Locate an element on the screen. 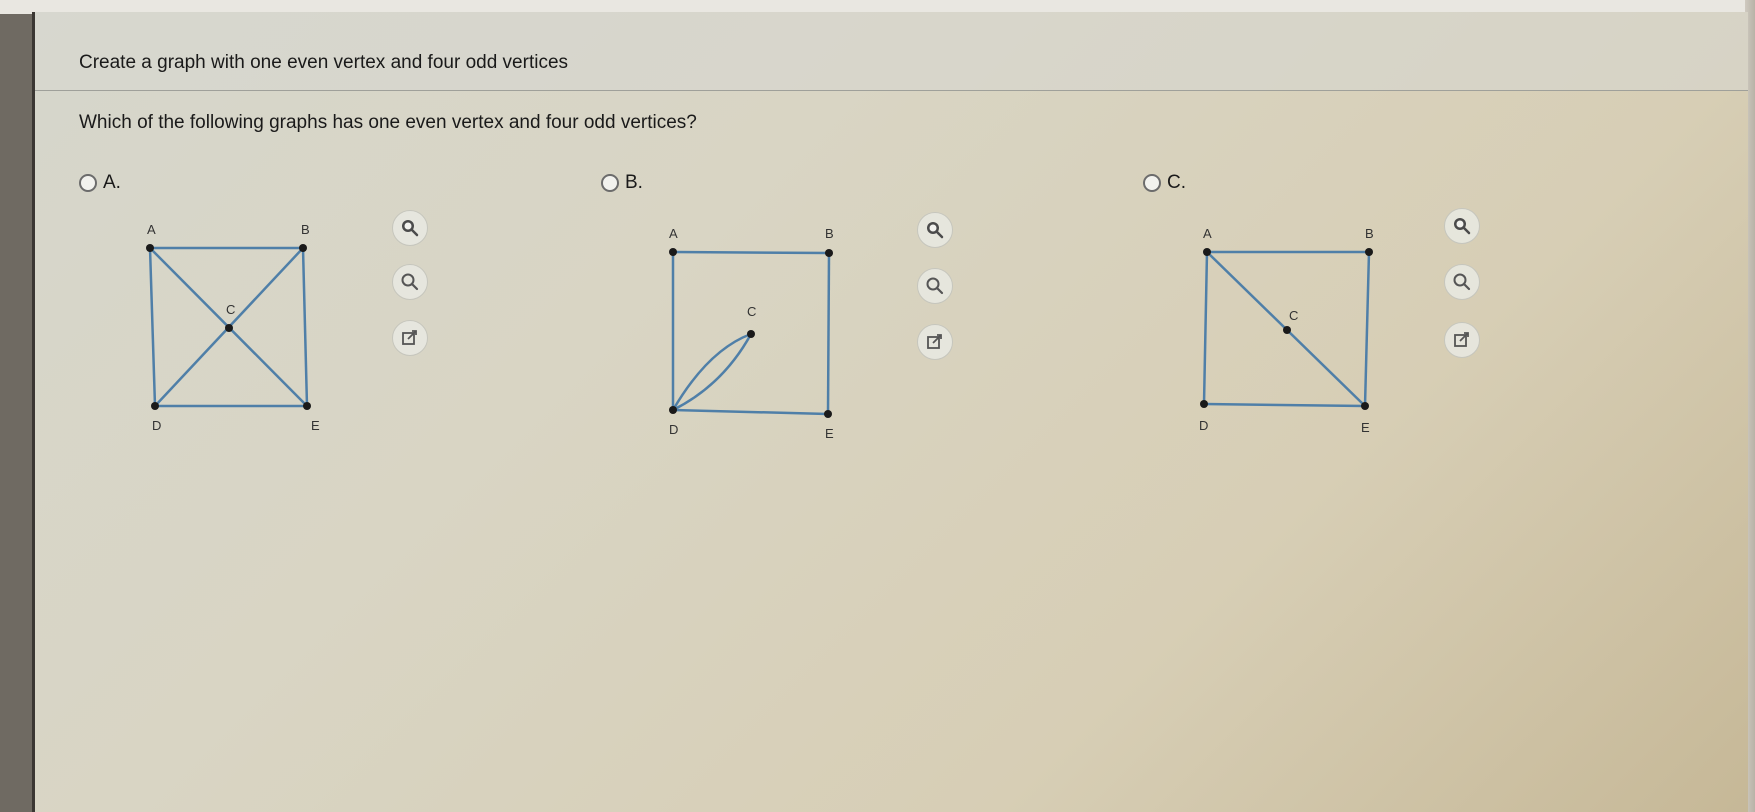  radio-button-b is located at coordinates (610, 183).